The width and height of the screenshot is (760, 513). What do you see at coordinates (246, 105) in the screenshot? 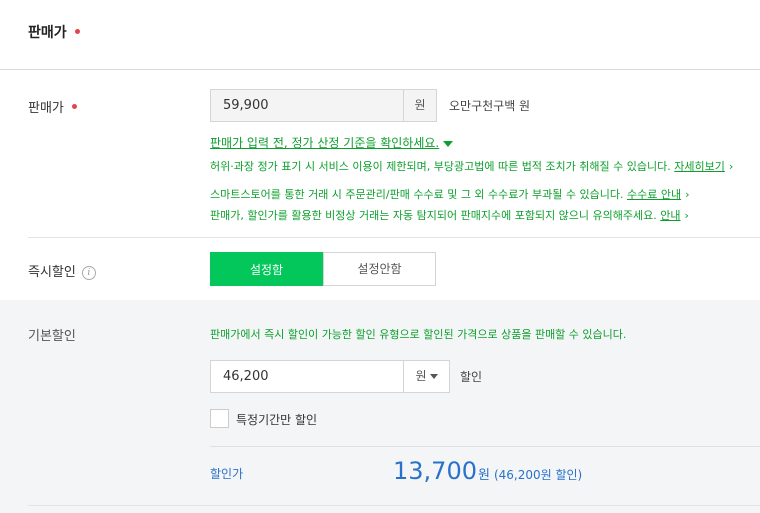
I see `price-input-value: 59,900` at bounding box center [246, 105].